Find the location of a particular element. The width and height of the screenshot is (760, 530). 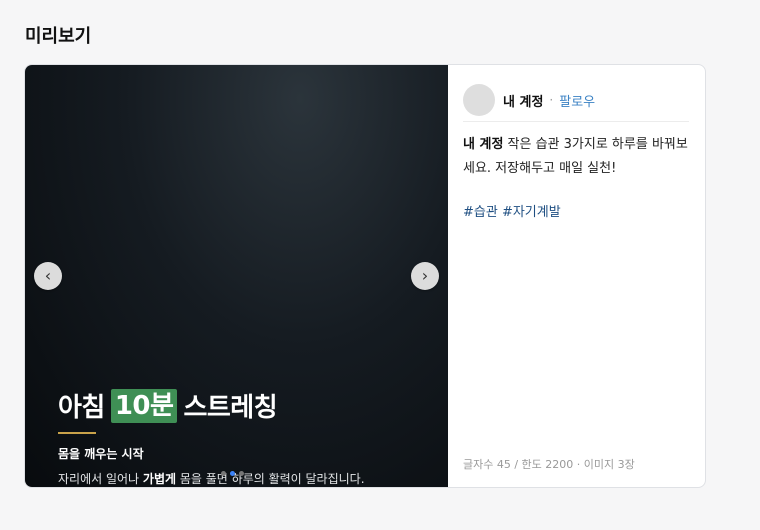

desc-text-start: 자리에서 일어나 is located at coordinates (100, 479).